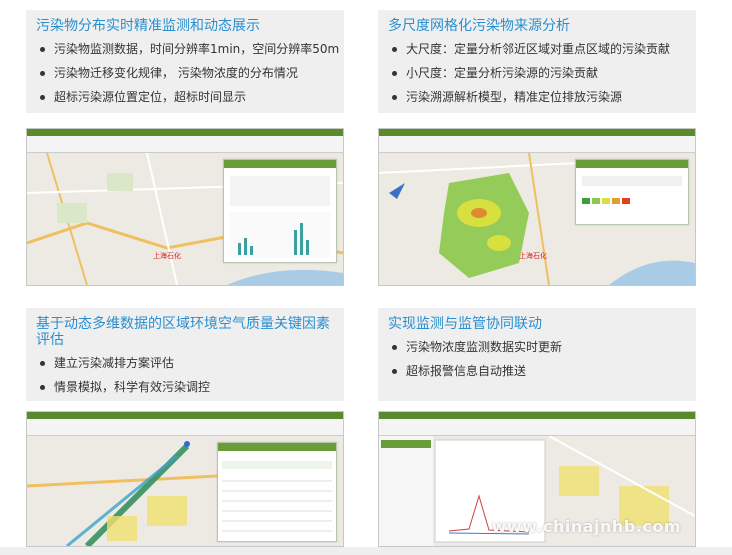  I want to click on list-item: 污染物迁移变化规律， 污染物浓度的分布情况, so click(187, 73).